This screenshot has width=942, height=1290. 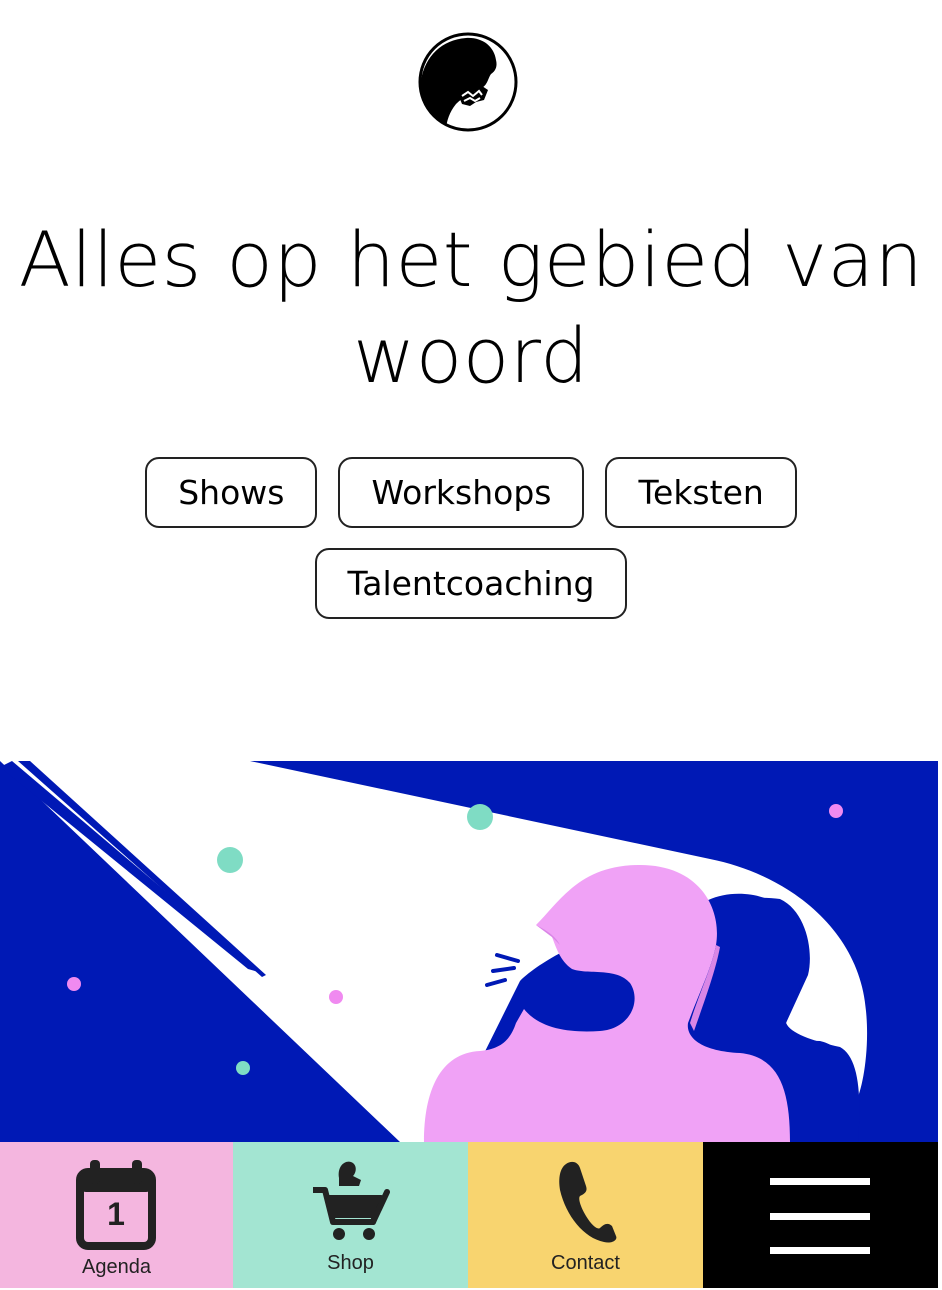 What do you see at coordinates (471, 583) in the screenshot?
I see `talentcoaching-button: Talentcoaching` at bounding box center [471, 583].